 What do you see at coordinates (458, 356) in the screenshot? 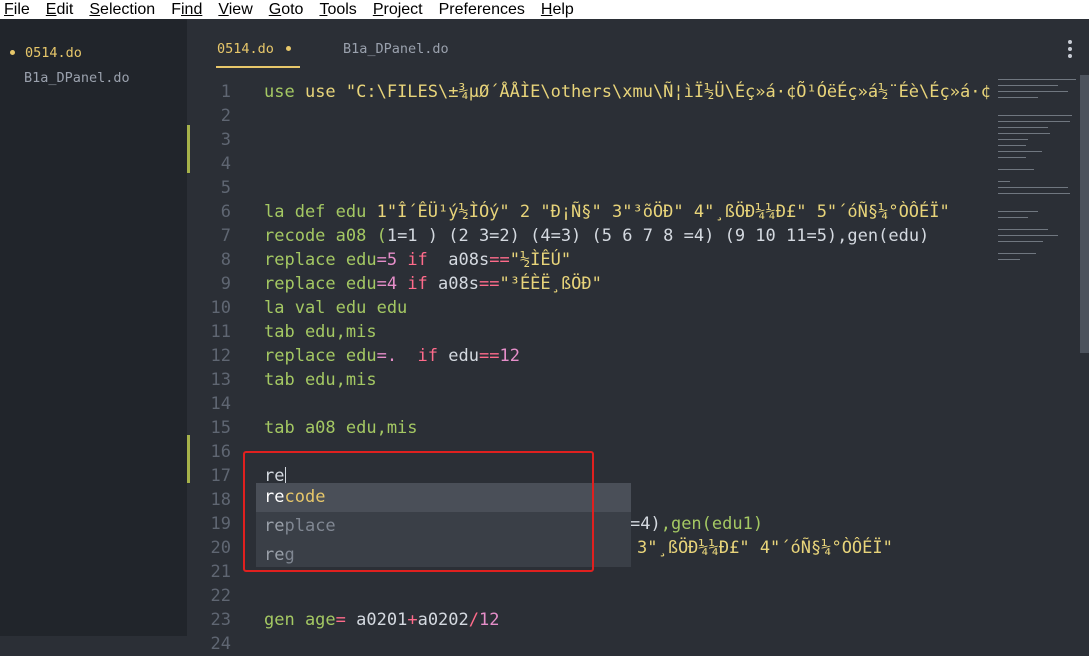
I see `code-token: edu` at bounding box center [458, 356].